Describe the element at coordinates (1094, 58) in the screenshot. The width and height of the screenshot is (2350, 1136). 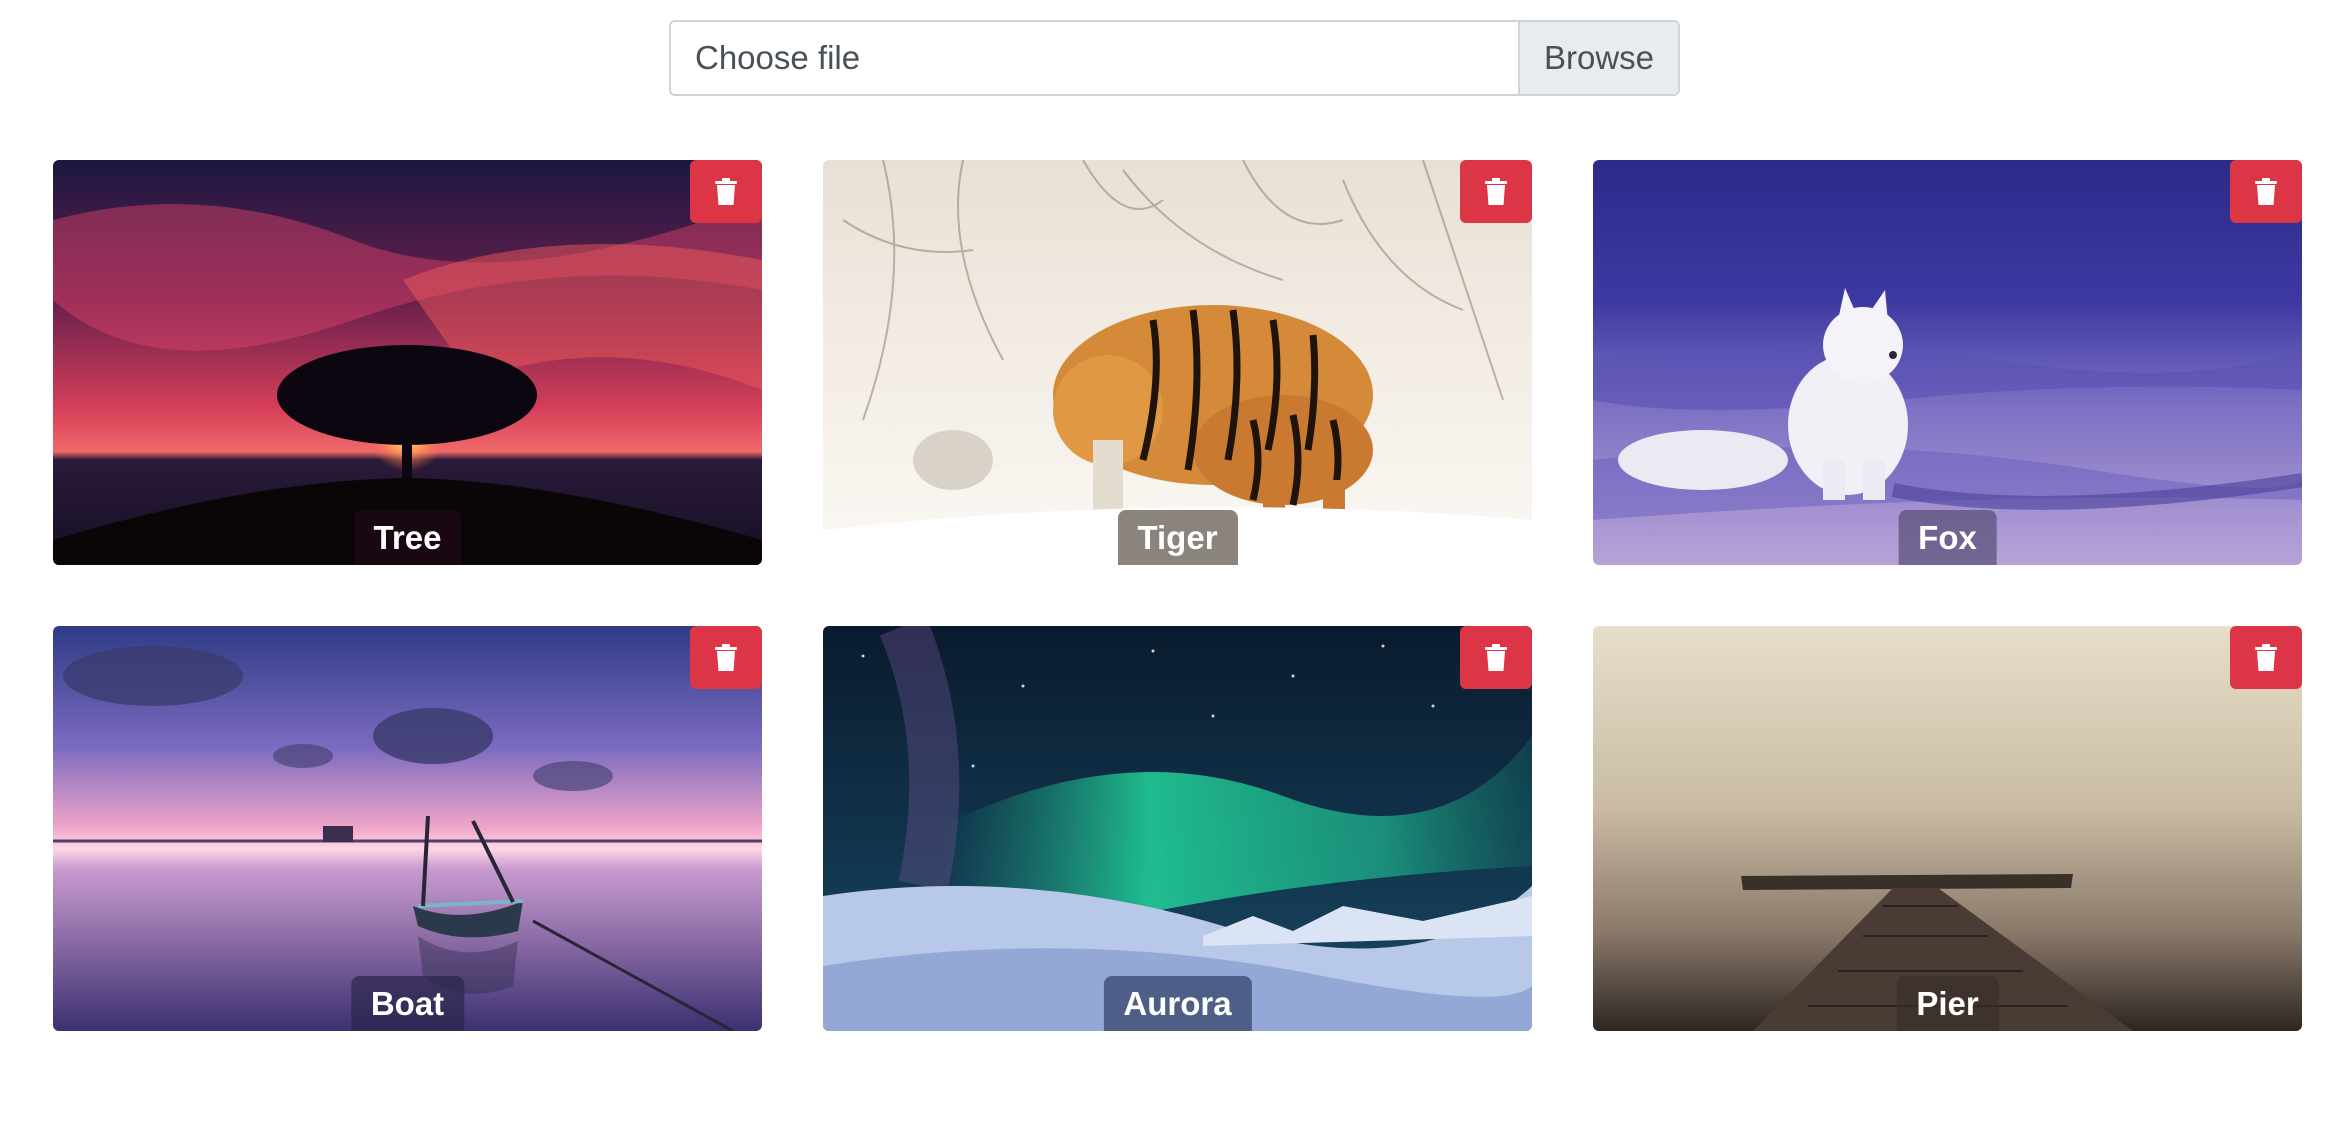
I see `file-input-placeholder: Choose file` at that location.